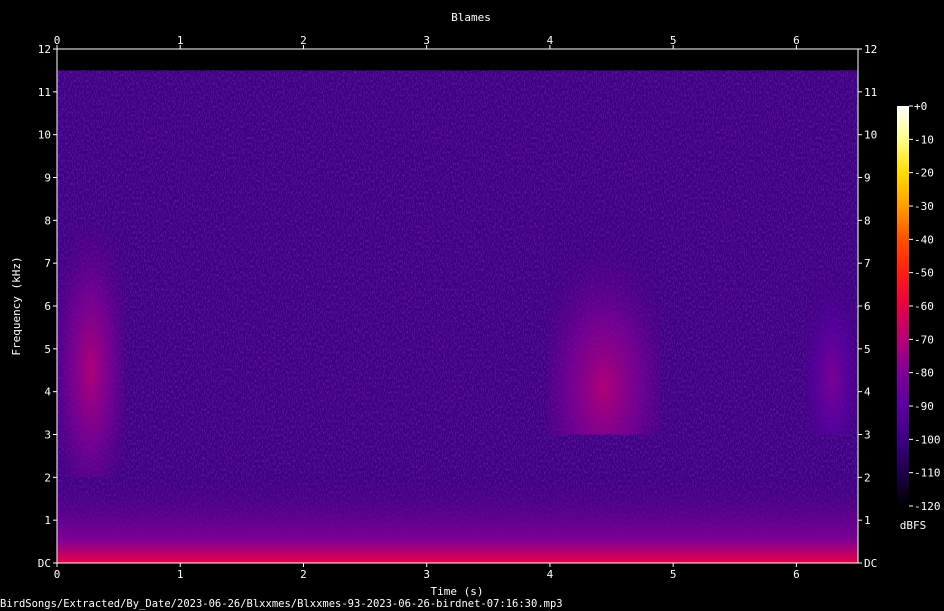 The height and width of the screenshot is (611, 944). What do you see at coordinates (47, 306) in the screenshot?
I see `y-tick-label: 6` at bounding box center [47, 306].